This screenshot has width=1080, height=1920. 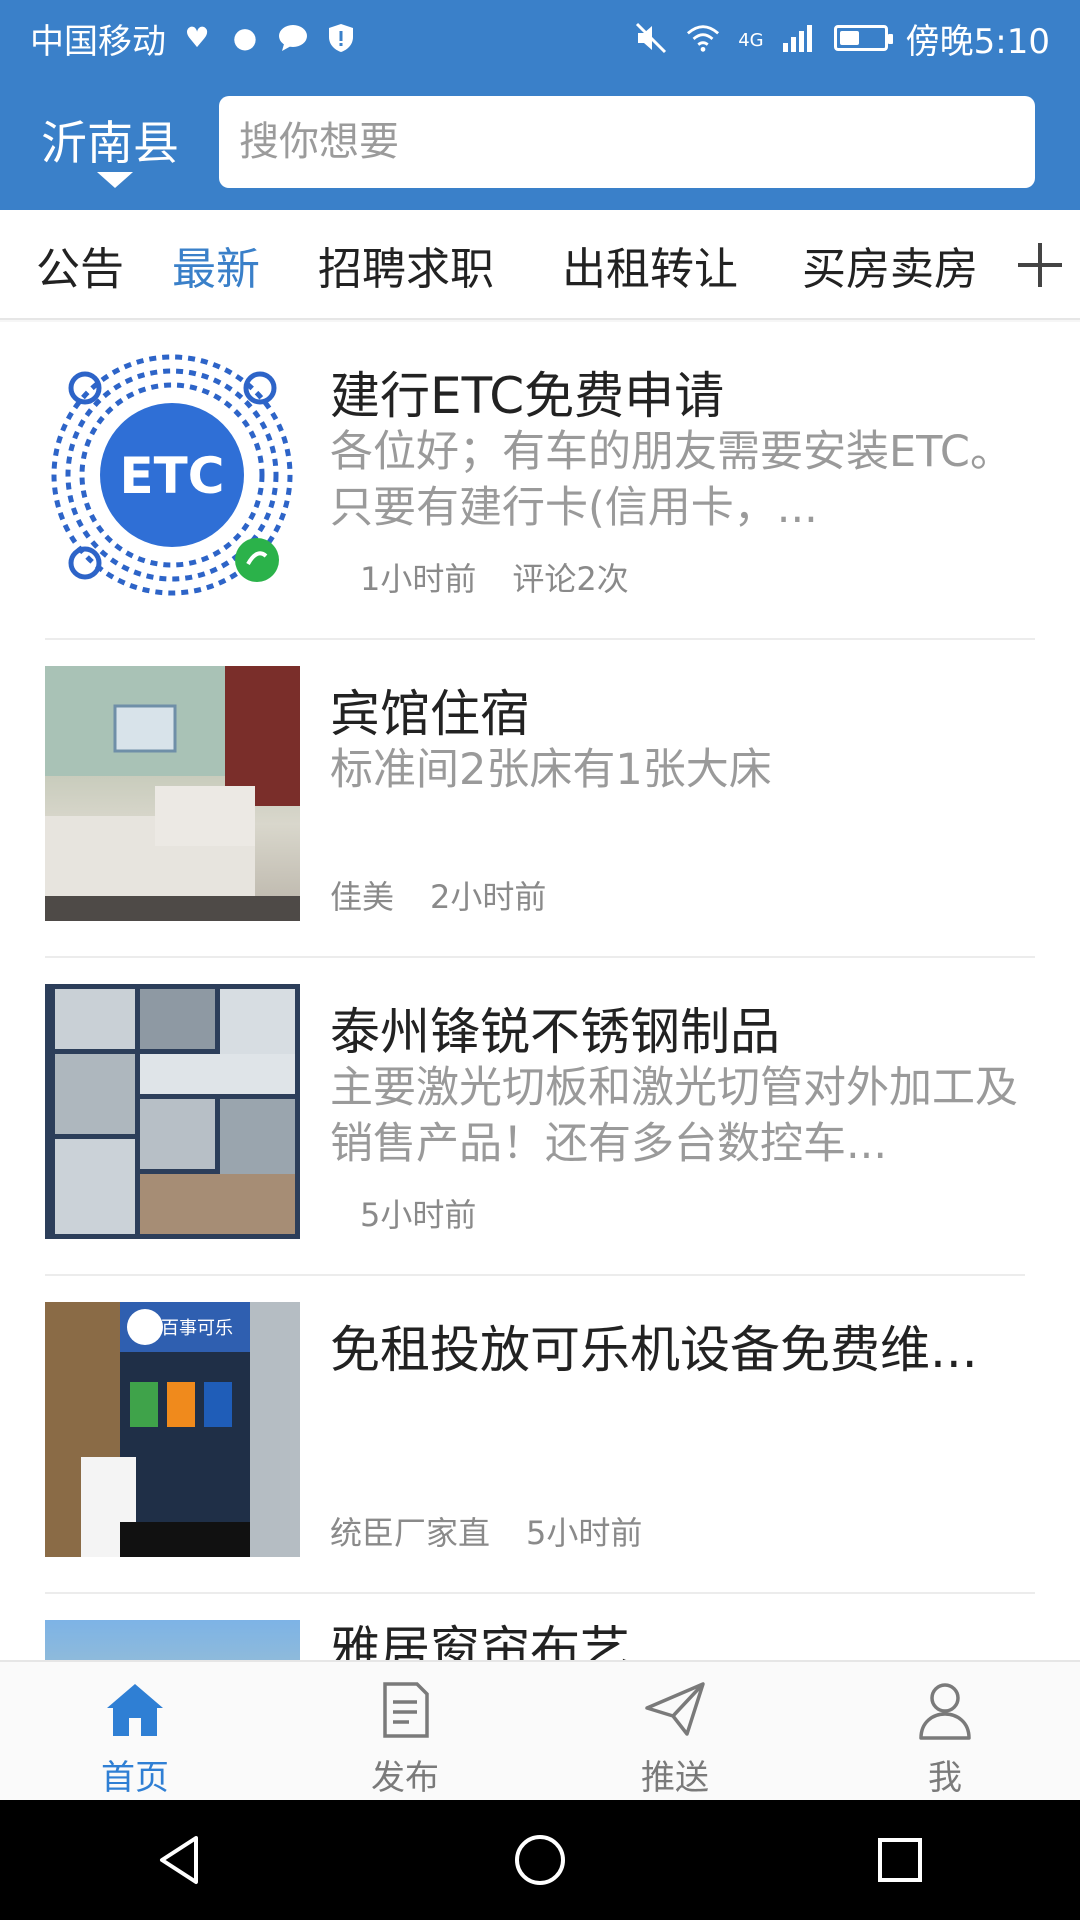 What do you see at coordinates (406, 264) in the screenshot?
I see `tab-jobs: 招聘求职` at bounding box center [406, 264].